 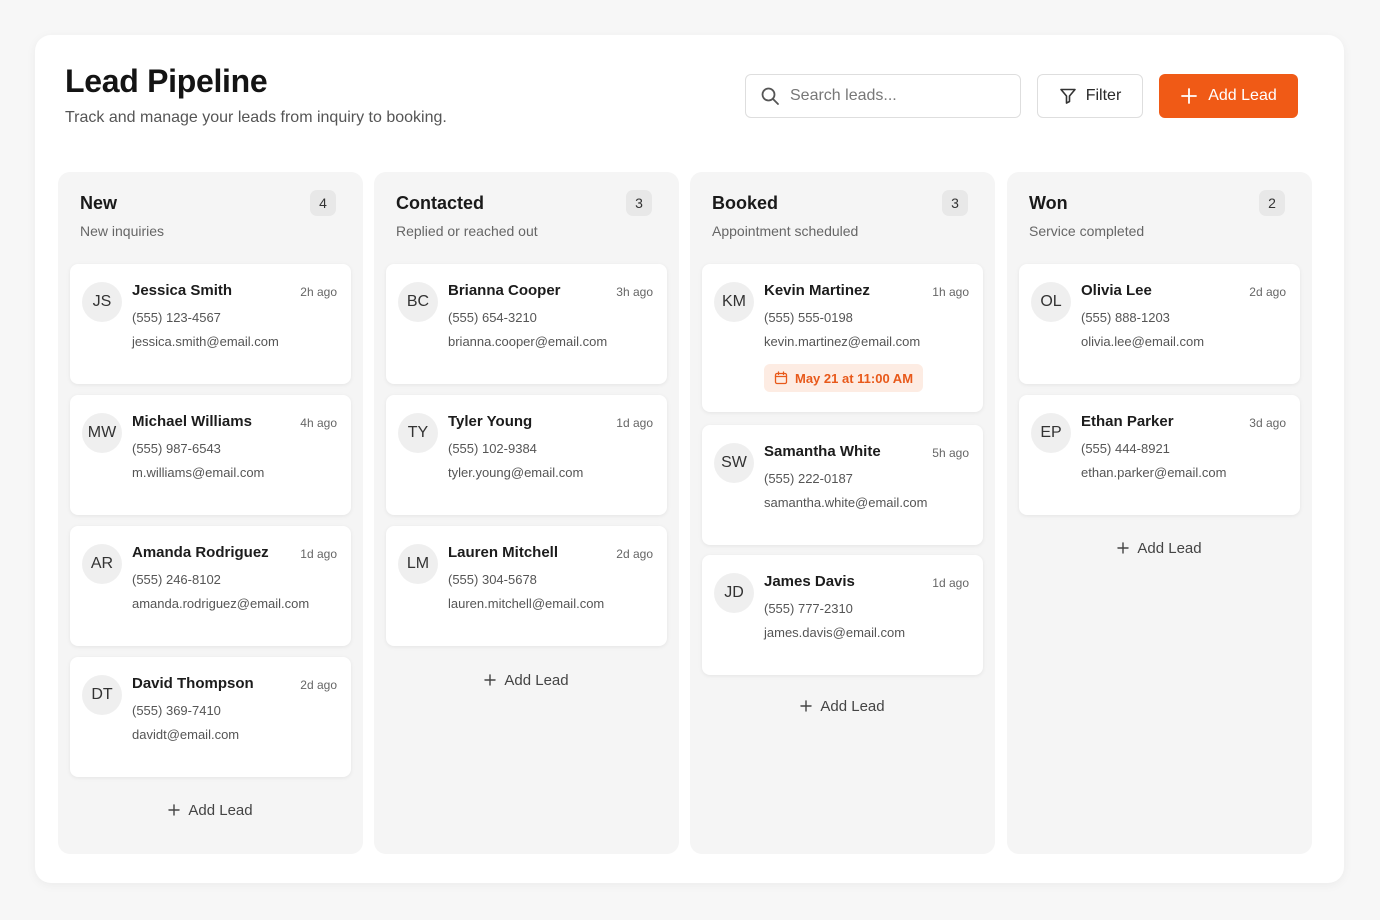 What do you see at coordinates (490, 421) in the screenshot?
I see `lead-name: Tyler Young` at bounding box center [490, 421].